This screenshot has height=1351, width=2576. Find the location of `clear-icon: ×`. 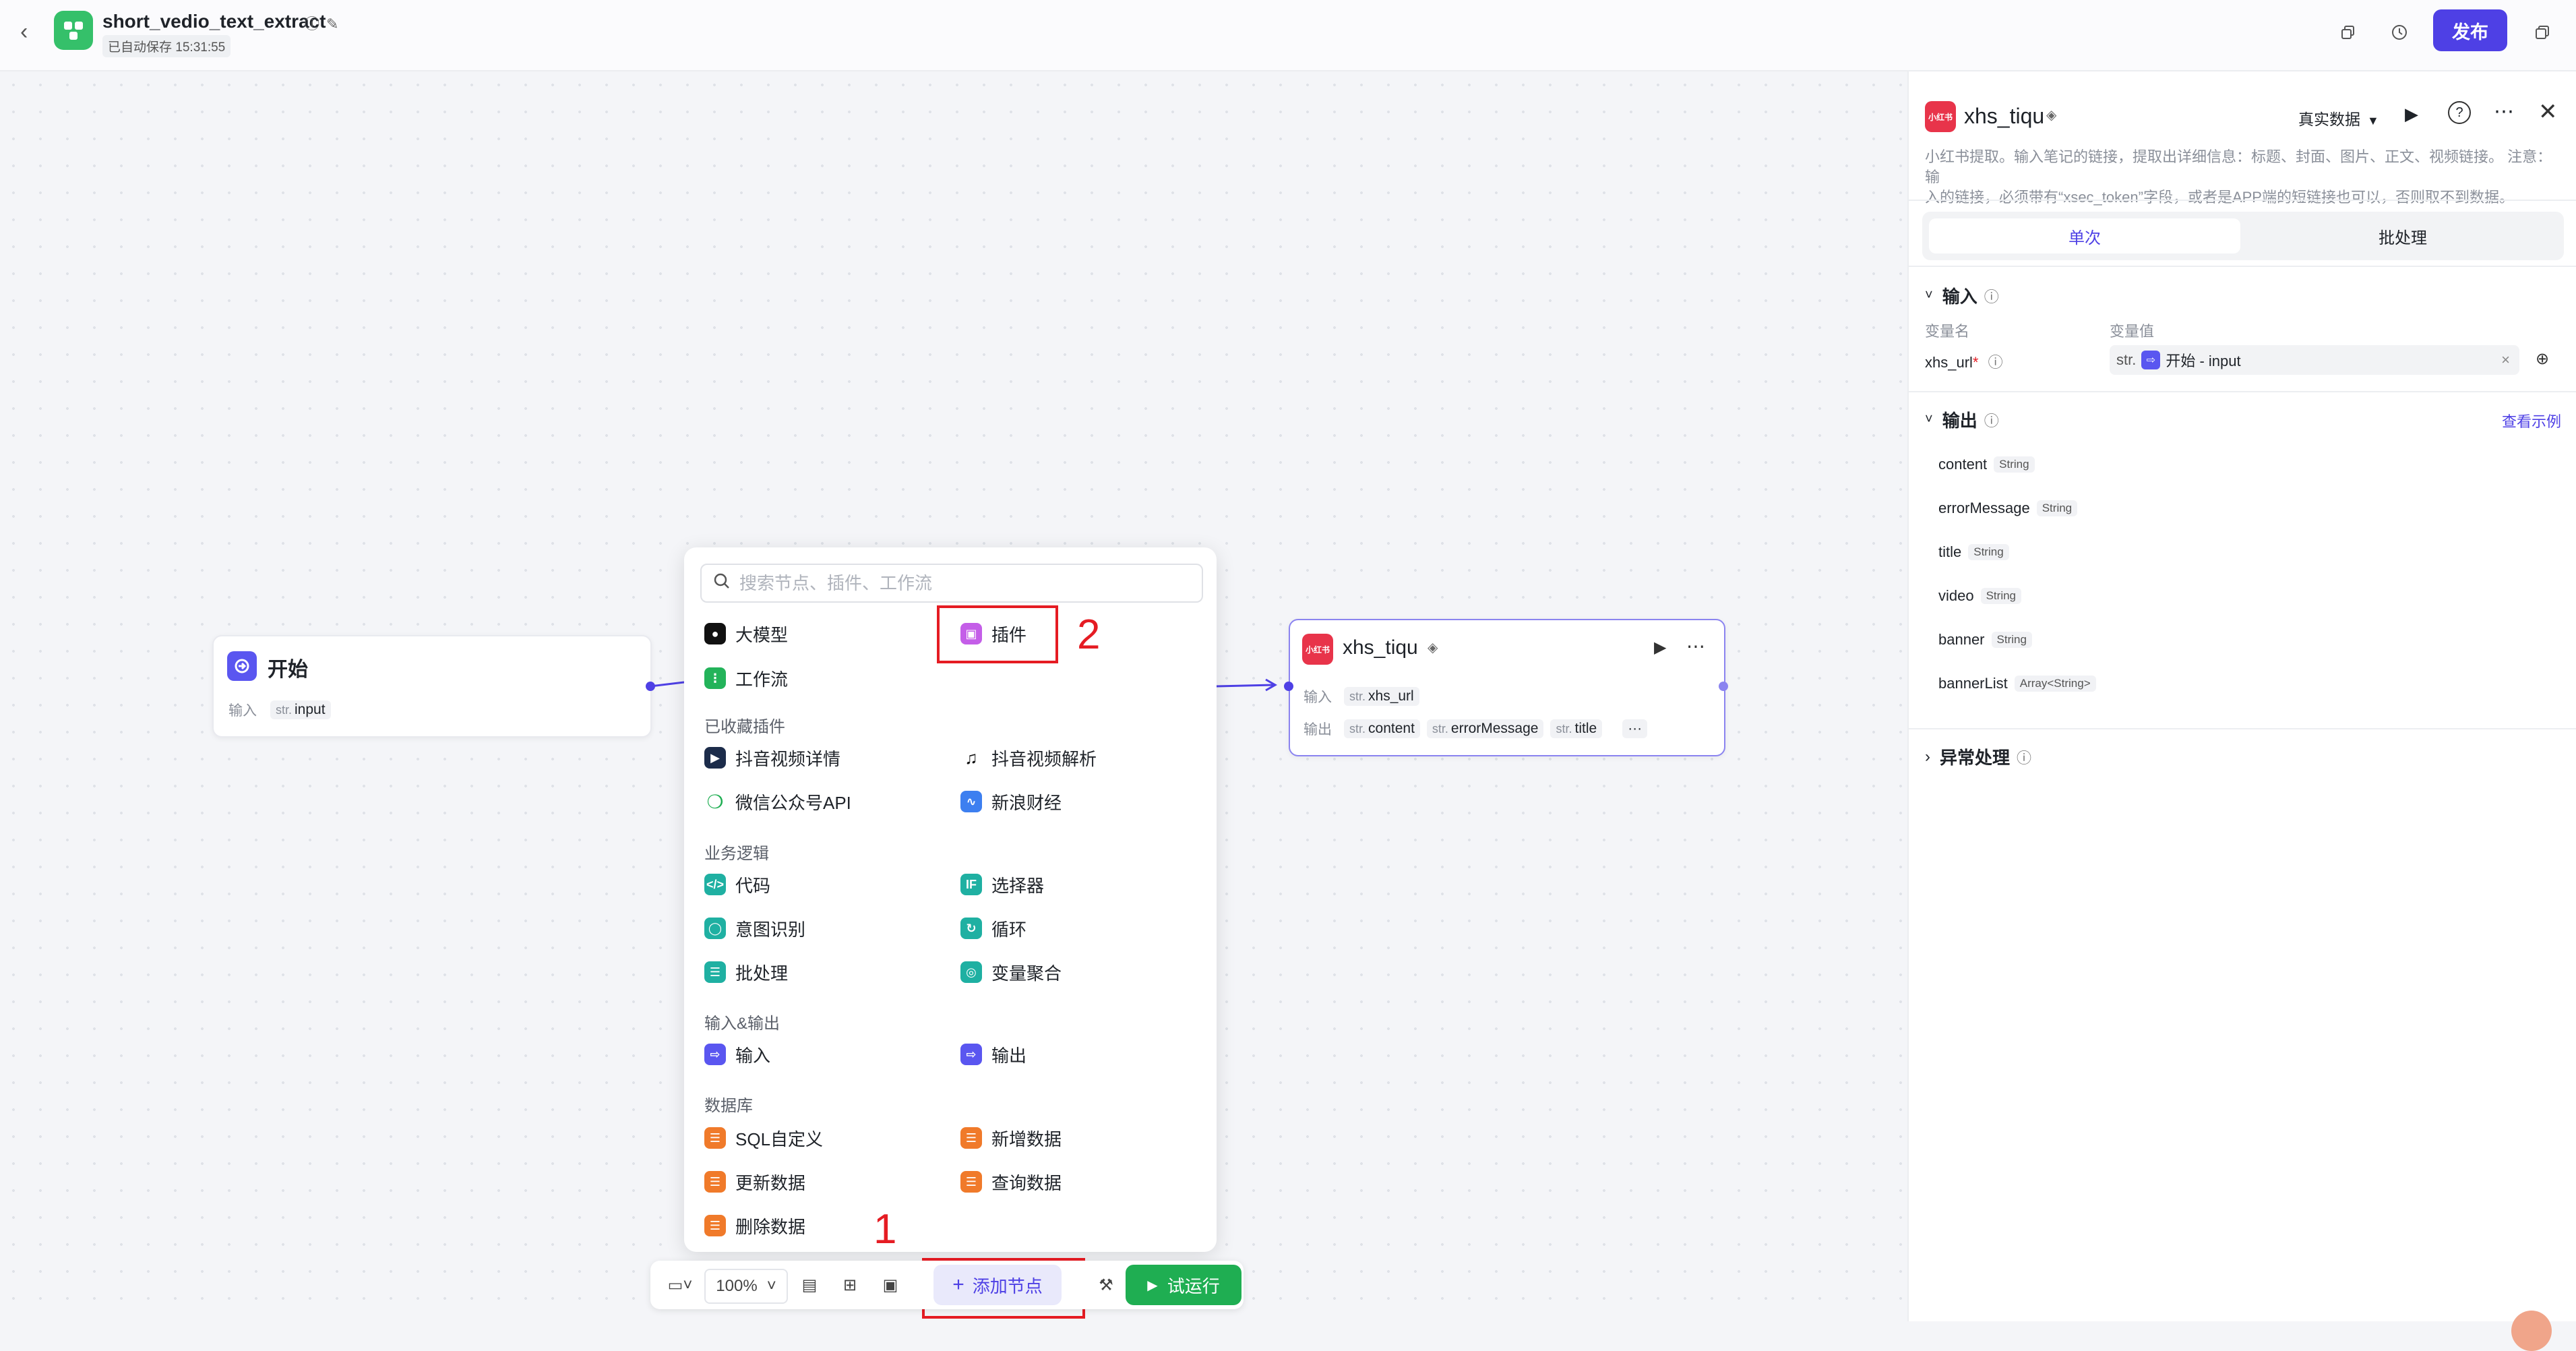

clear-icon: × is located at coordinates (2505, 359).